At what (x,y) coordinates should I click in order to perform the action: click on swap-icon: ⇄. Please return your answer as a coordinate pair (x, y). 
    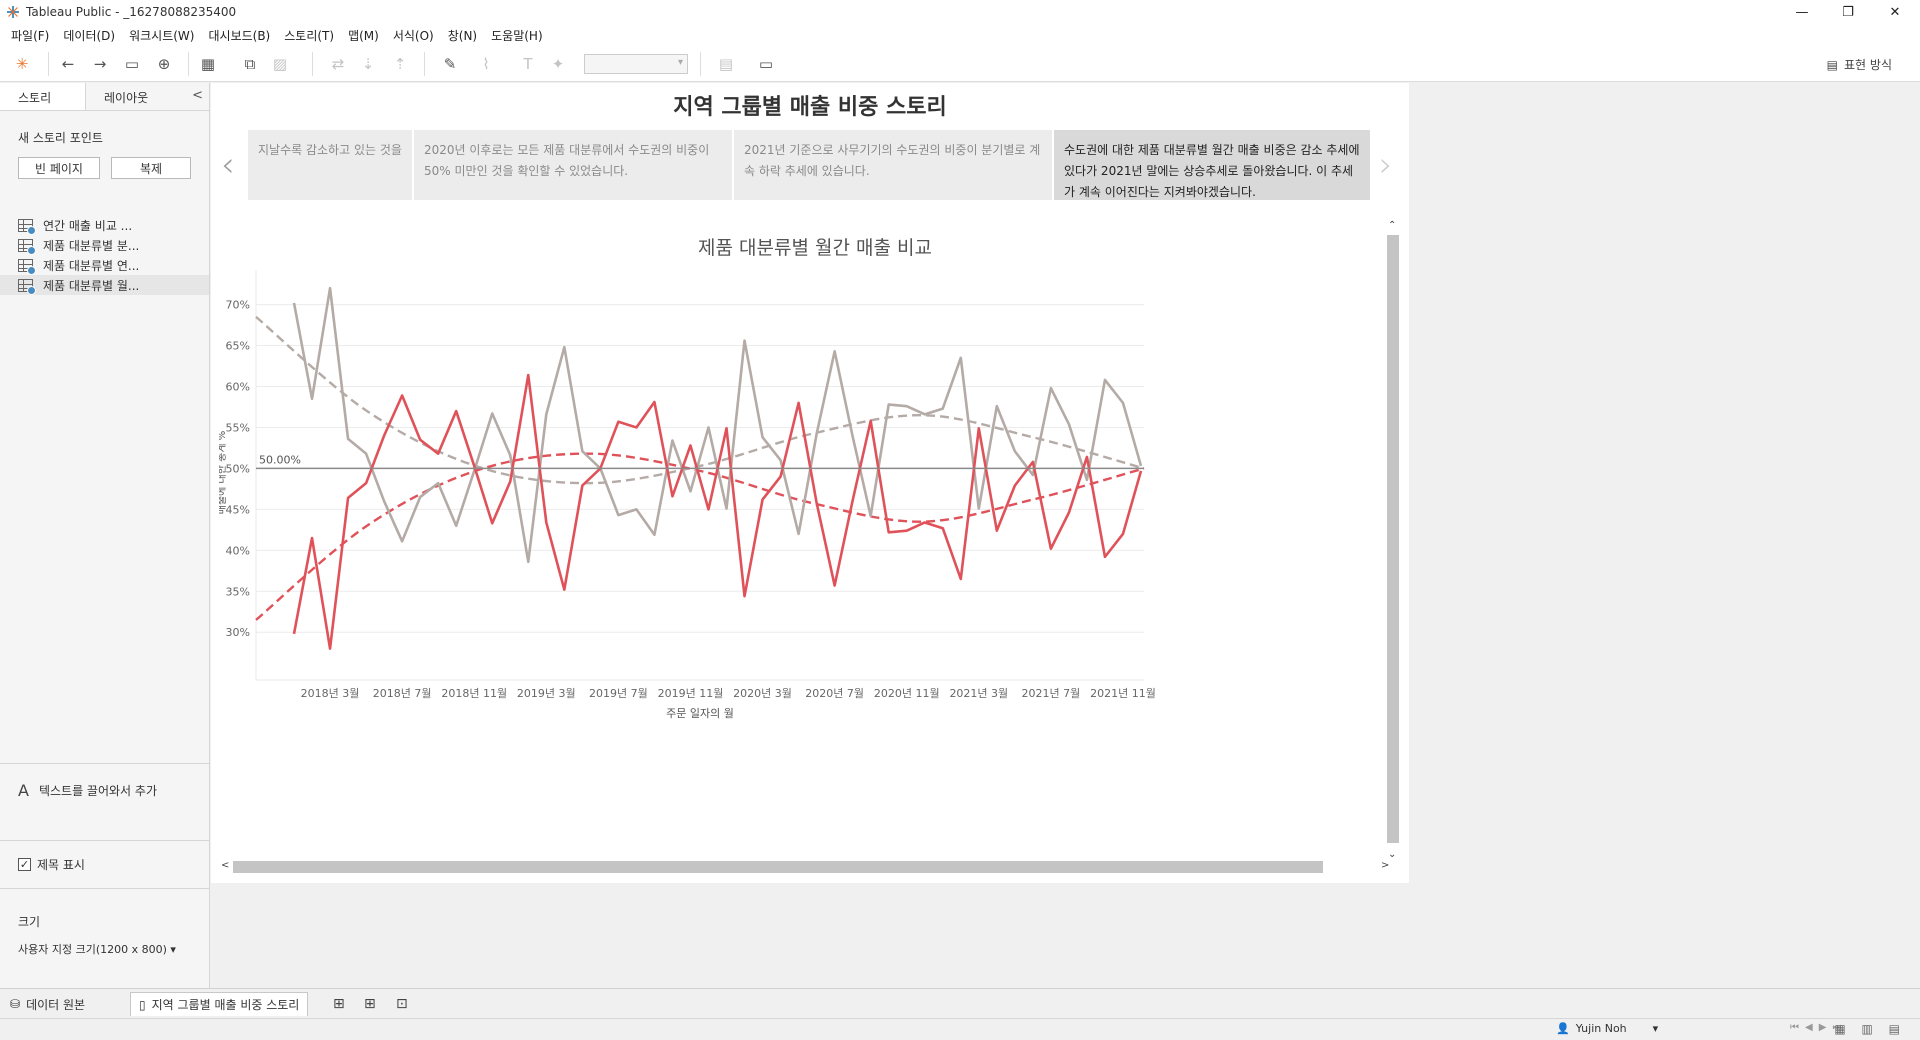
    Looking at the image, I should click on (338, 64).